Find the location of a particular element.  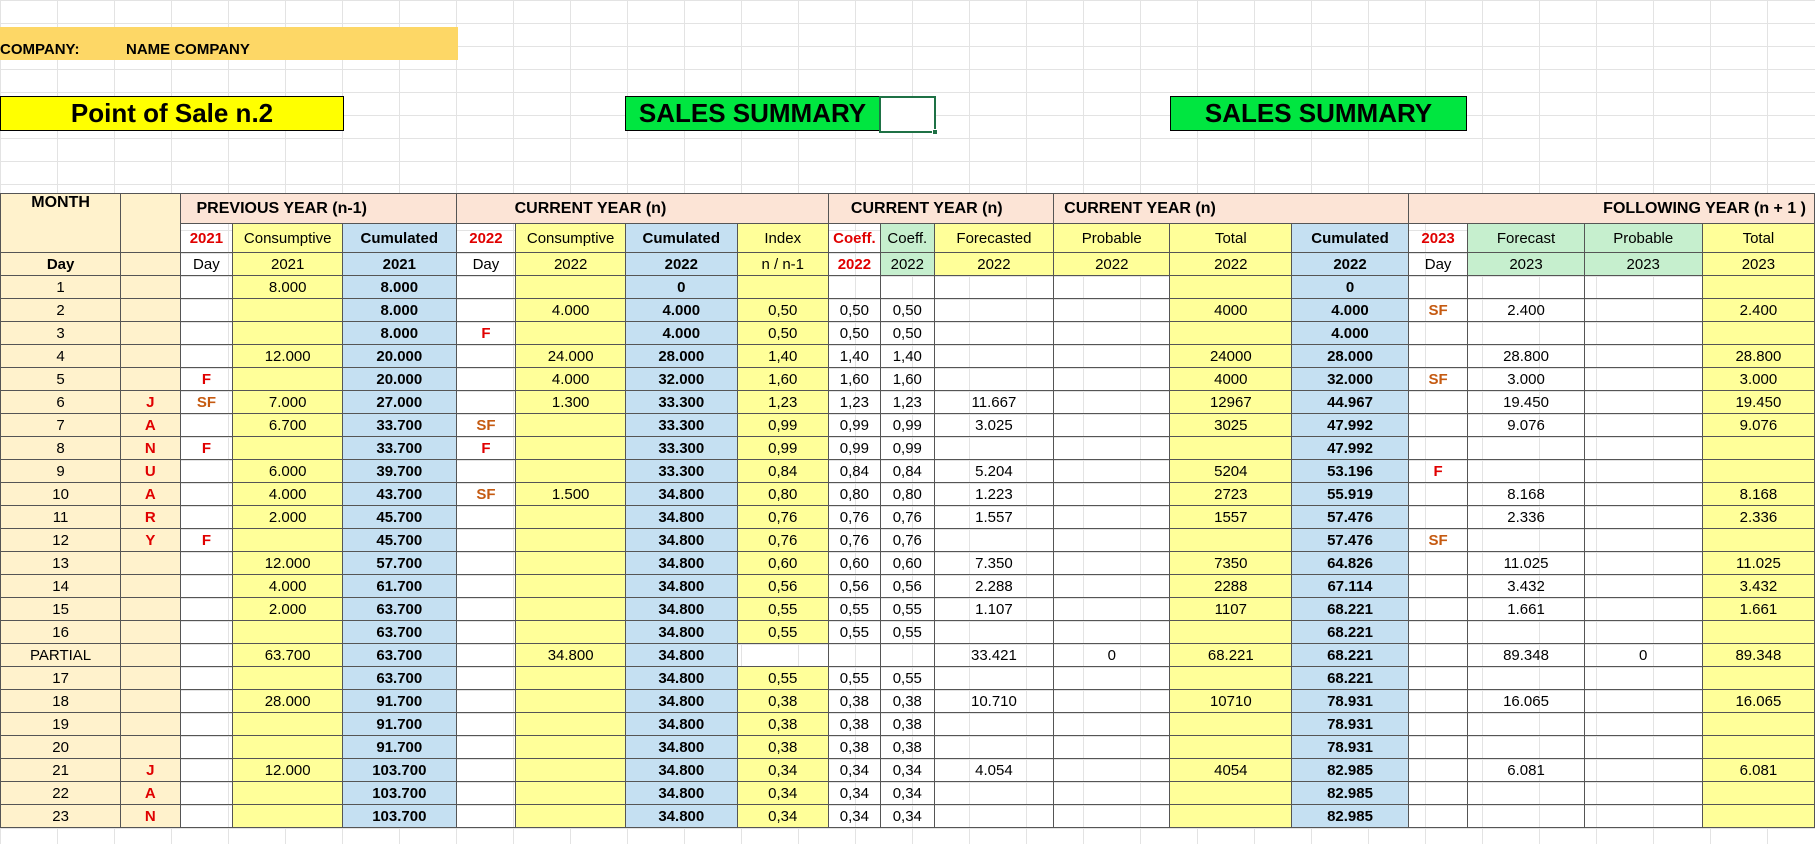

forecasted-cell: 4.054 is located at coordinates (994, 770).